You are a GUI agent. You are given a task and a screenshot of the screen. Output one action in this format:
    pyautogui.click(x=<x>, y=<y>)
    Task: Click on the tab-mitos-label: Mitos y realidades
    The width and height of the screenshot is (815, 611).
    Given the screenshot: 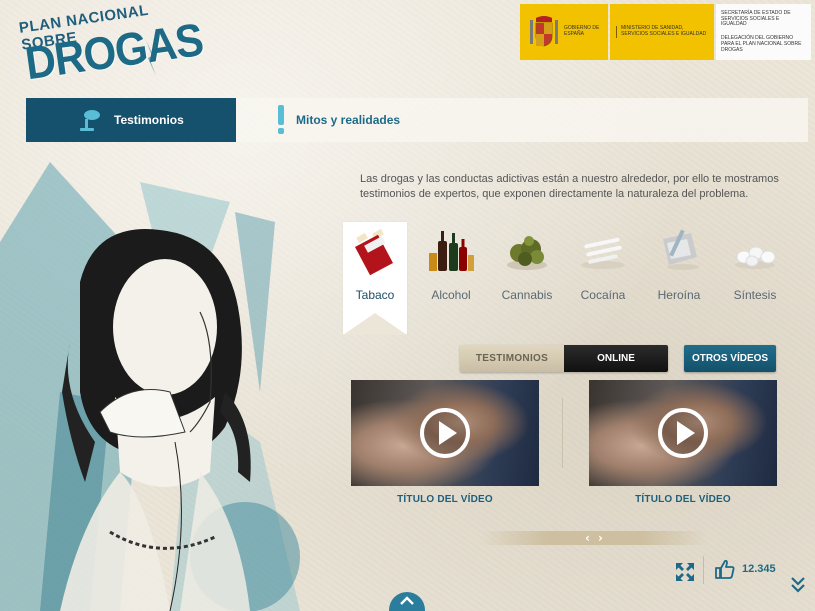 What is the action you would take?
    pyautogui.click(x=348, y=120)
    